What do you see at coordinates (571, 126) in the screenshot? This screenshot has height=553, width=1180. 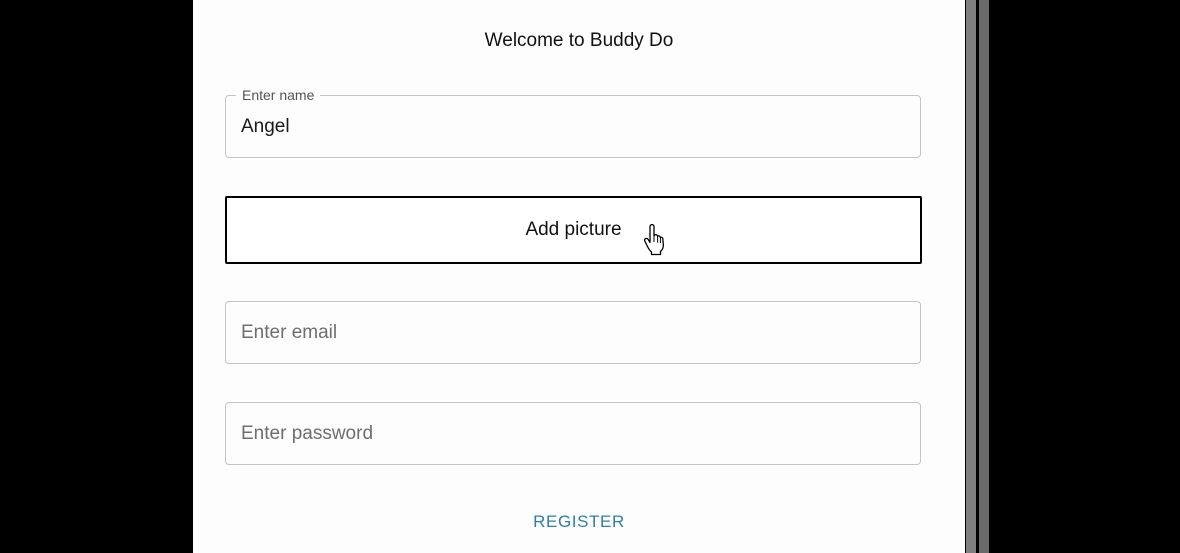 I see `name-input` at bounding box center [571, 126].